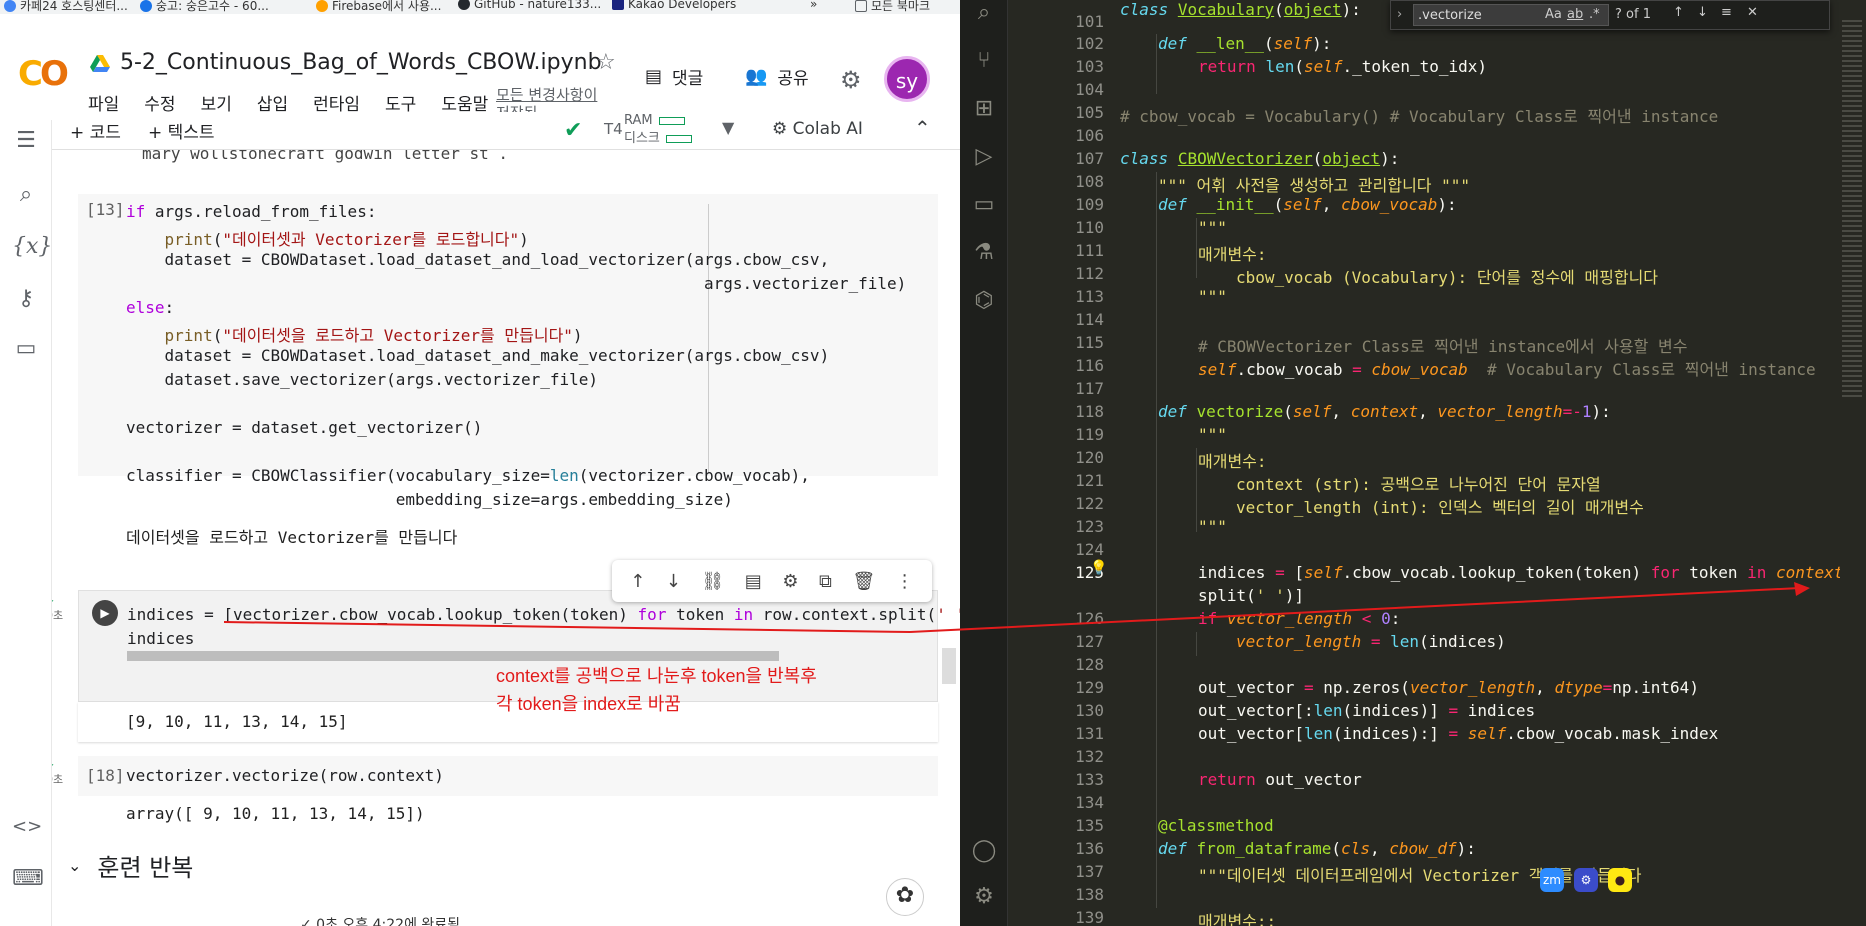  I want to click on more-vert-icon: ⋮, so click(905, 581).